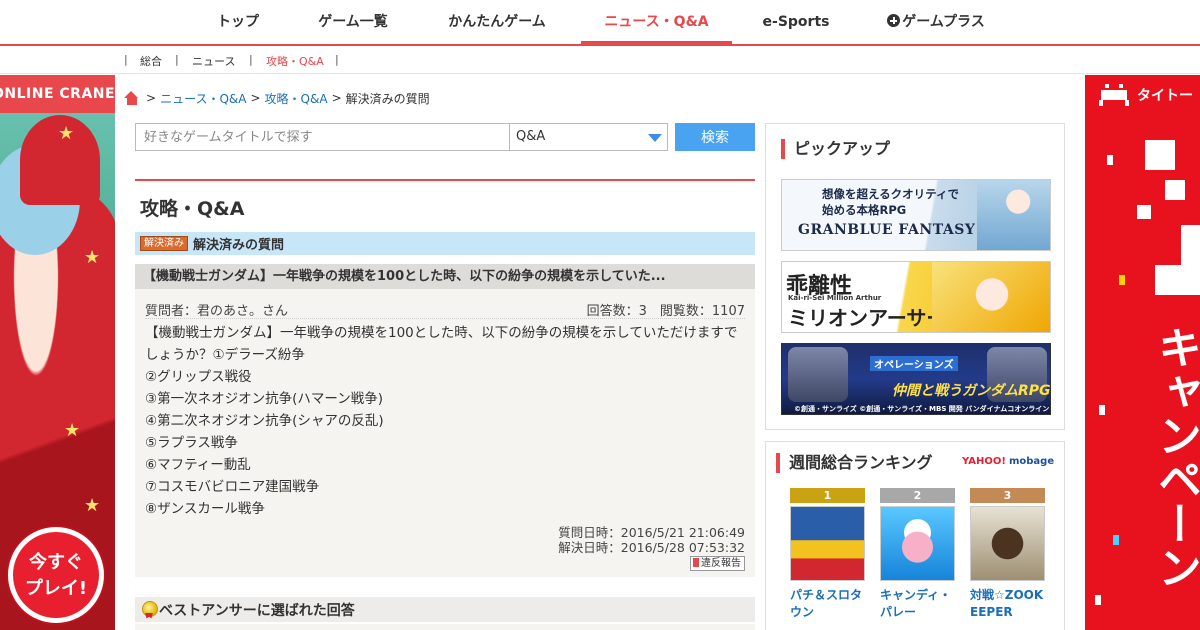  What do you see at coordinates (827, 604) in the screenshot?
I see `rank-game-name: パチ＆スロタウン` at bounding box center [827, 604].